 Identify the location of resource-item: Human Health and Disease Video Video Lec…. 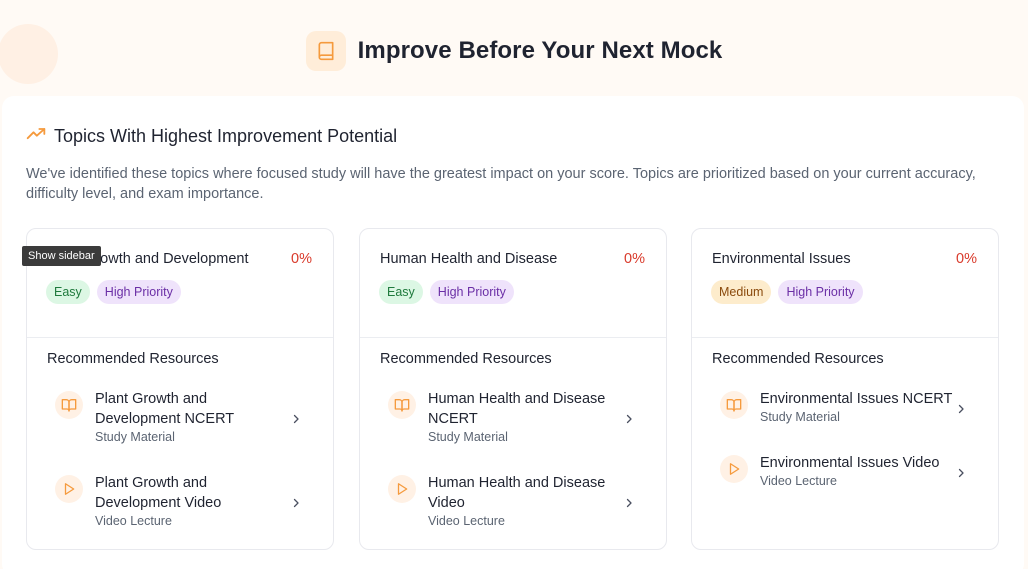
(513, 503).